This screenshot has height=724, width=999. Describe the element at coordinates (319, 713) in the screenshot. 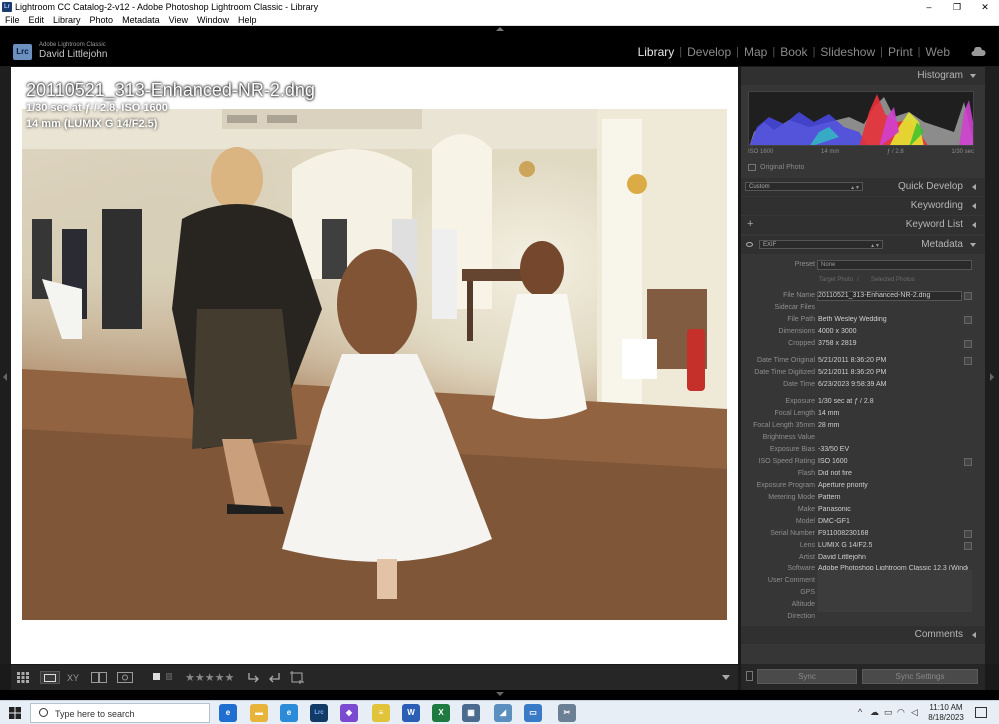

I see `taskbar-app-lightroom: Lrc` at that location.